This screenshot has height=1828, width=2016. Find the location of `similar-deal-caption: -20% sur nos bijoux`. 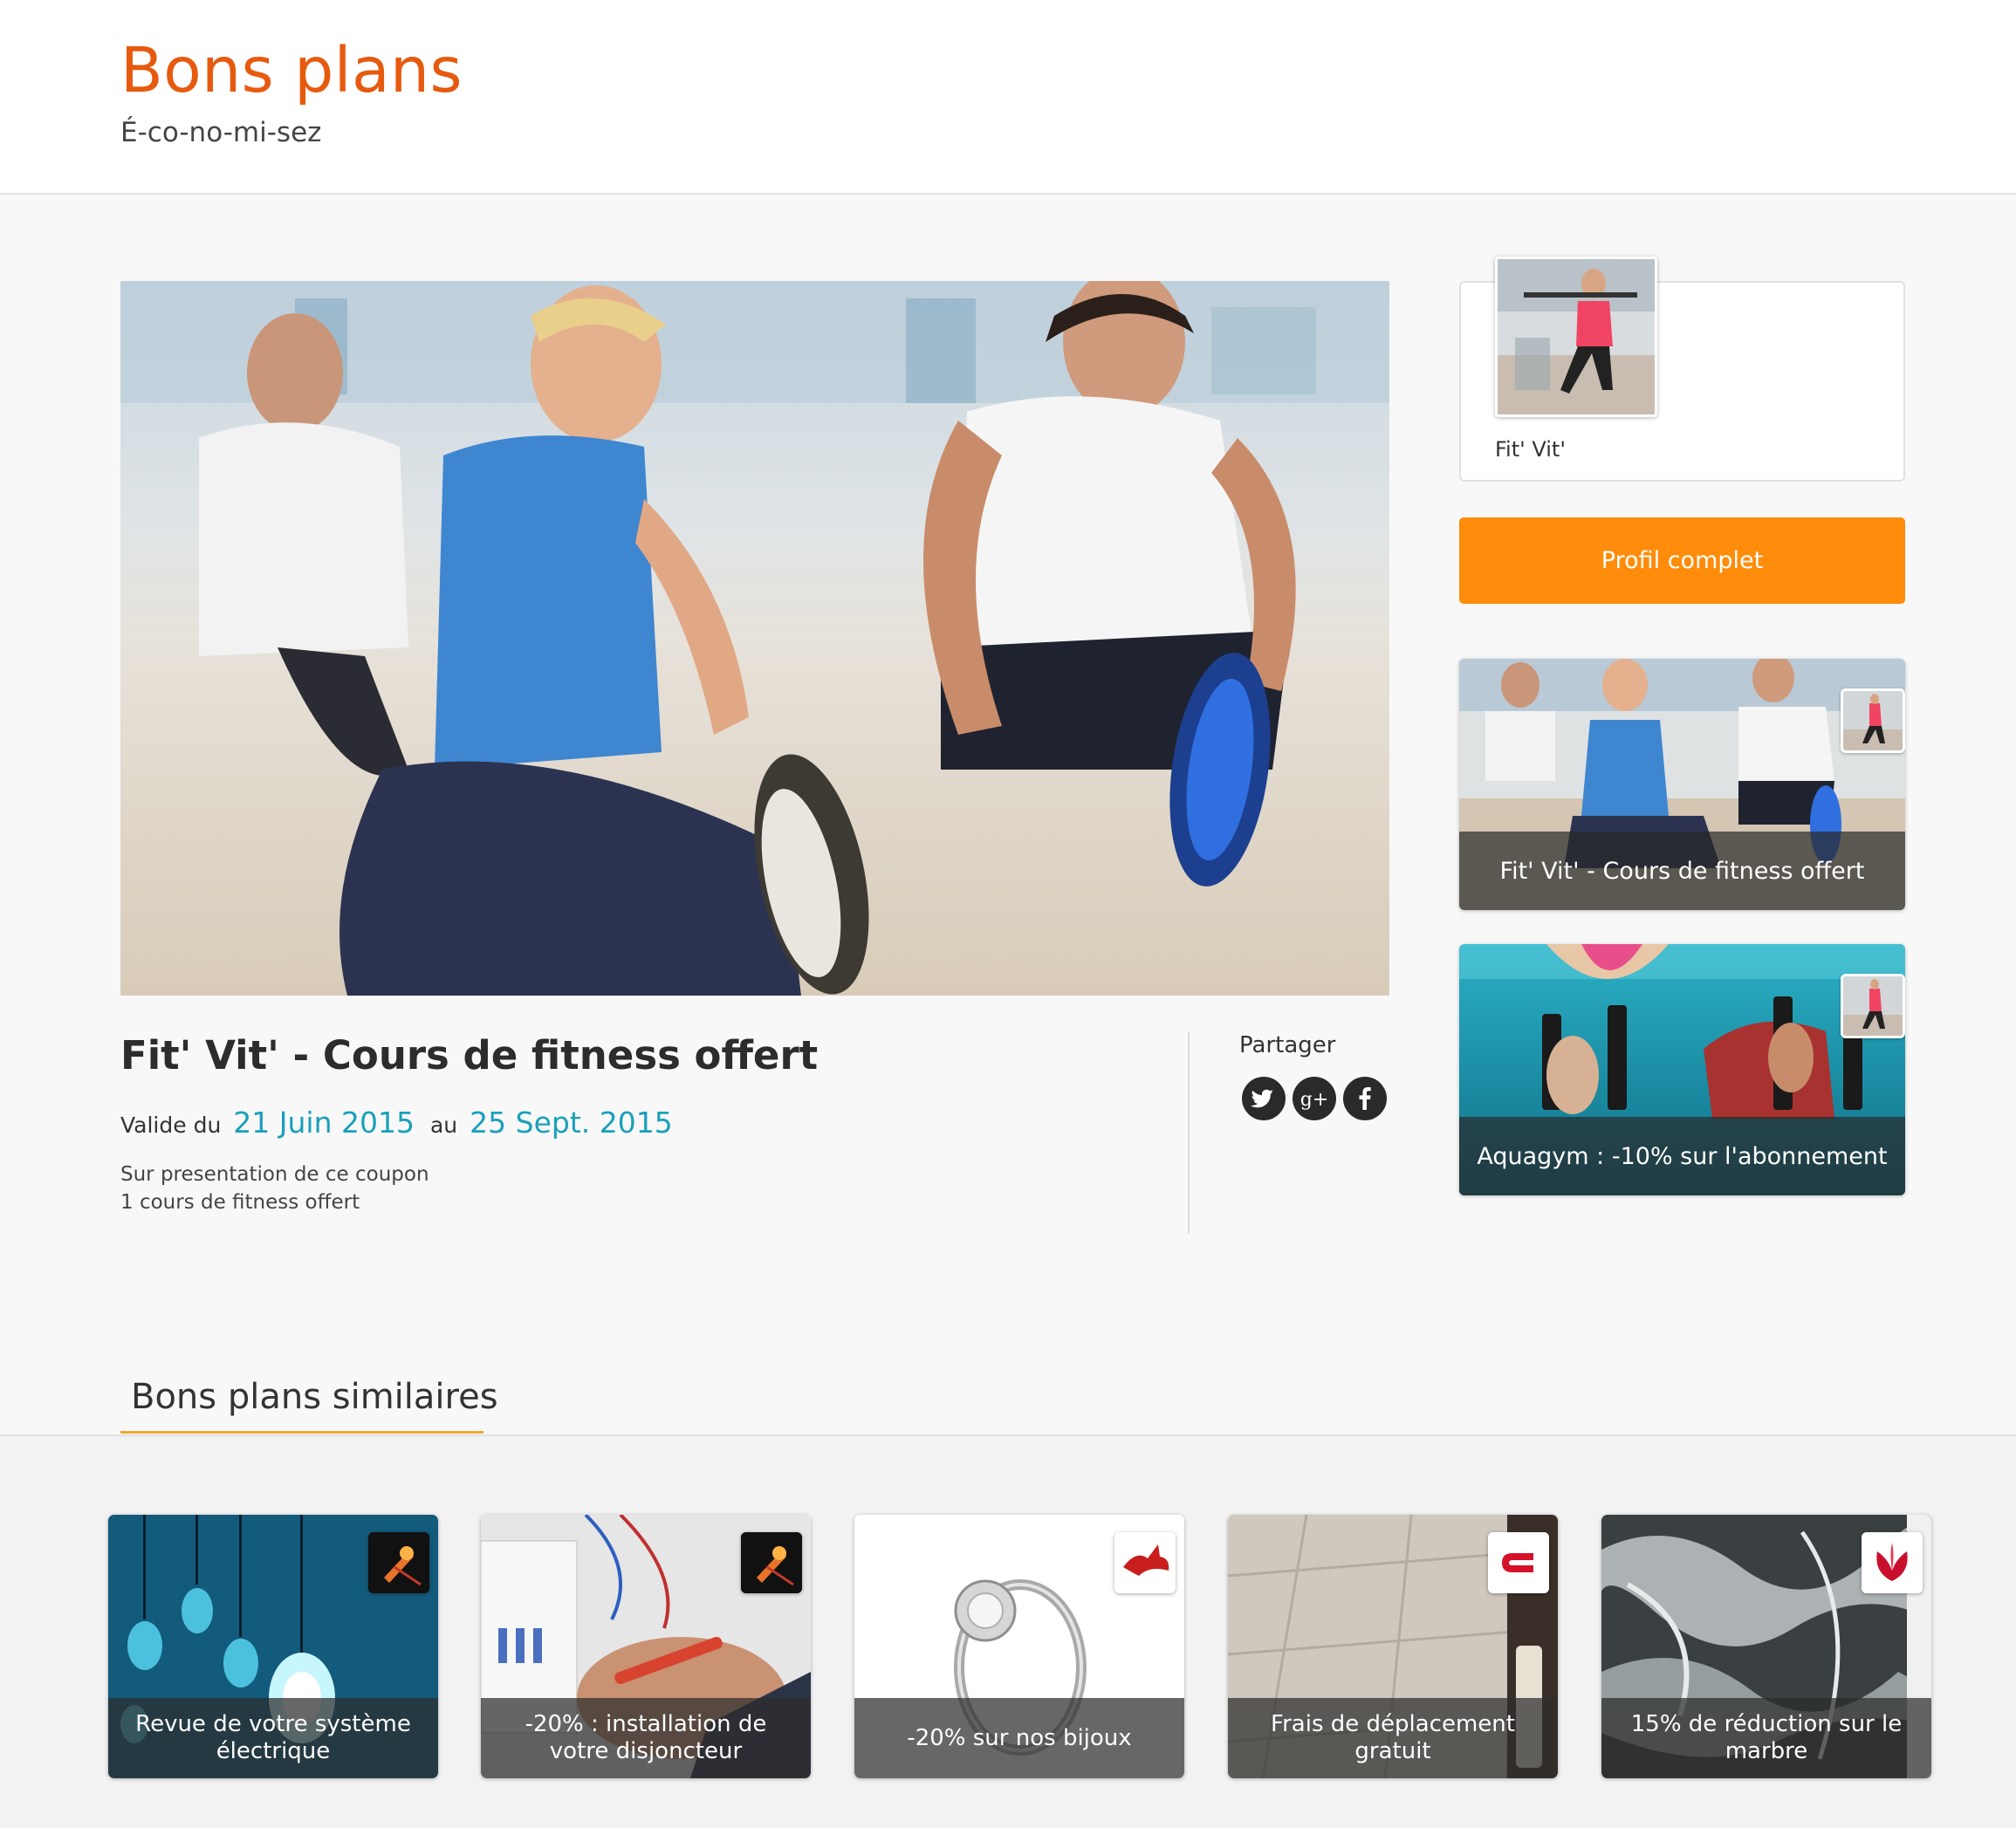

similar-deal-caption: -20% sur nos bijoux is located at coordinates (1019, 1738).